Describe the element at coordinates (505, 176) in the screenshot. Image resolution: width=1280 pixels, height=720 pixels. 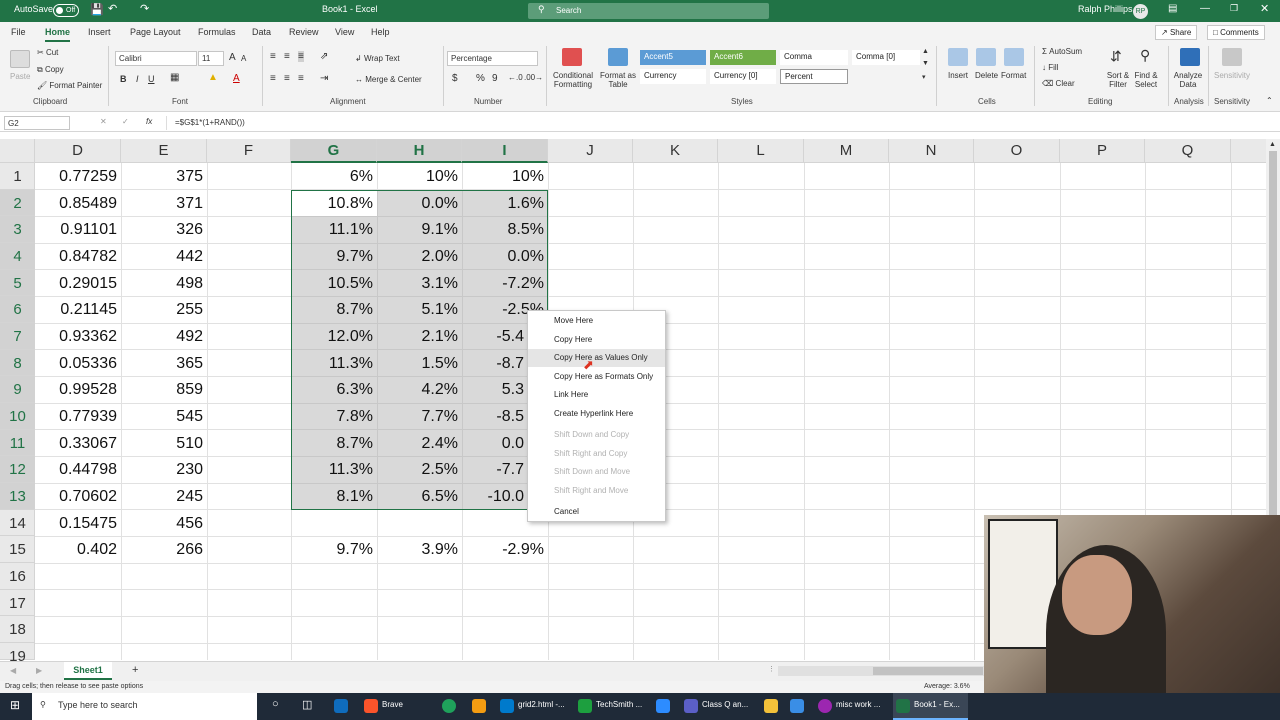
I see `cell-i1: 10%` at that location.